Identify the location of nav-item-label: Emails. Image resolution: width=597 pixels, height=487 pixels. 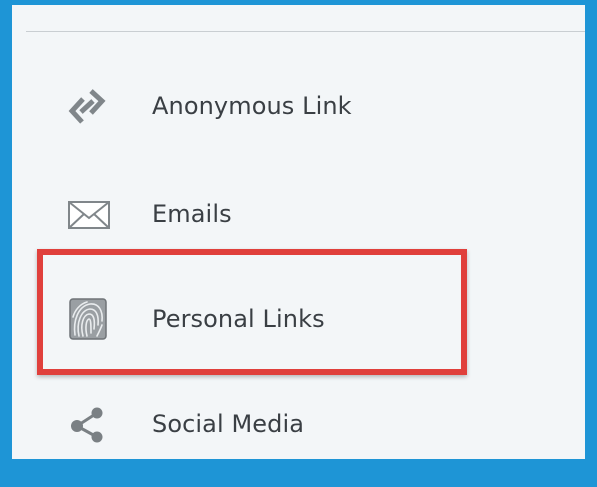
(192, 214).